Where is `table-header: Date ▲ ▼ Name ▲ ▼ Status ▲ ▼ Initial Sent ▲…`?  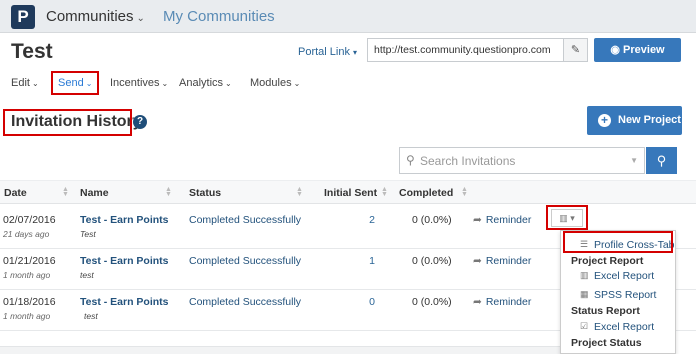
table-header: Date ▲ ▼ Name ▲ ▼ Status ▲ ▼ Initial Sent ▲… is located at coordinates (348, 192).